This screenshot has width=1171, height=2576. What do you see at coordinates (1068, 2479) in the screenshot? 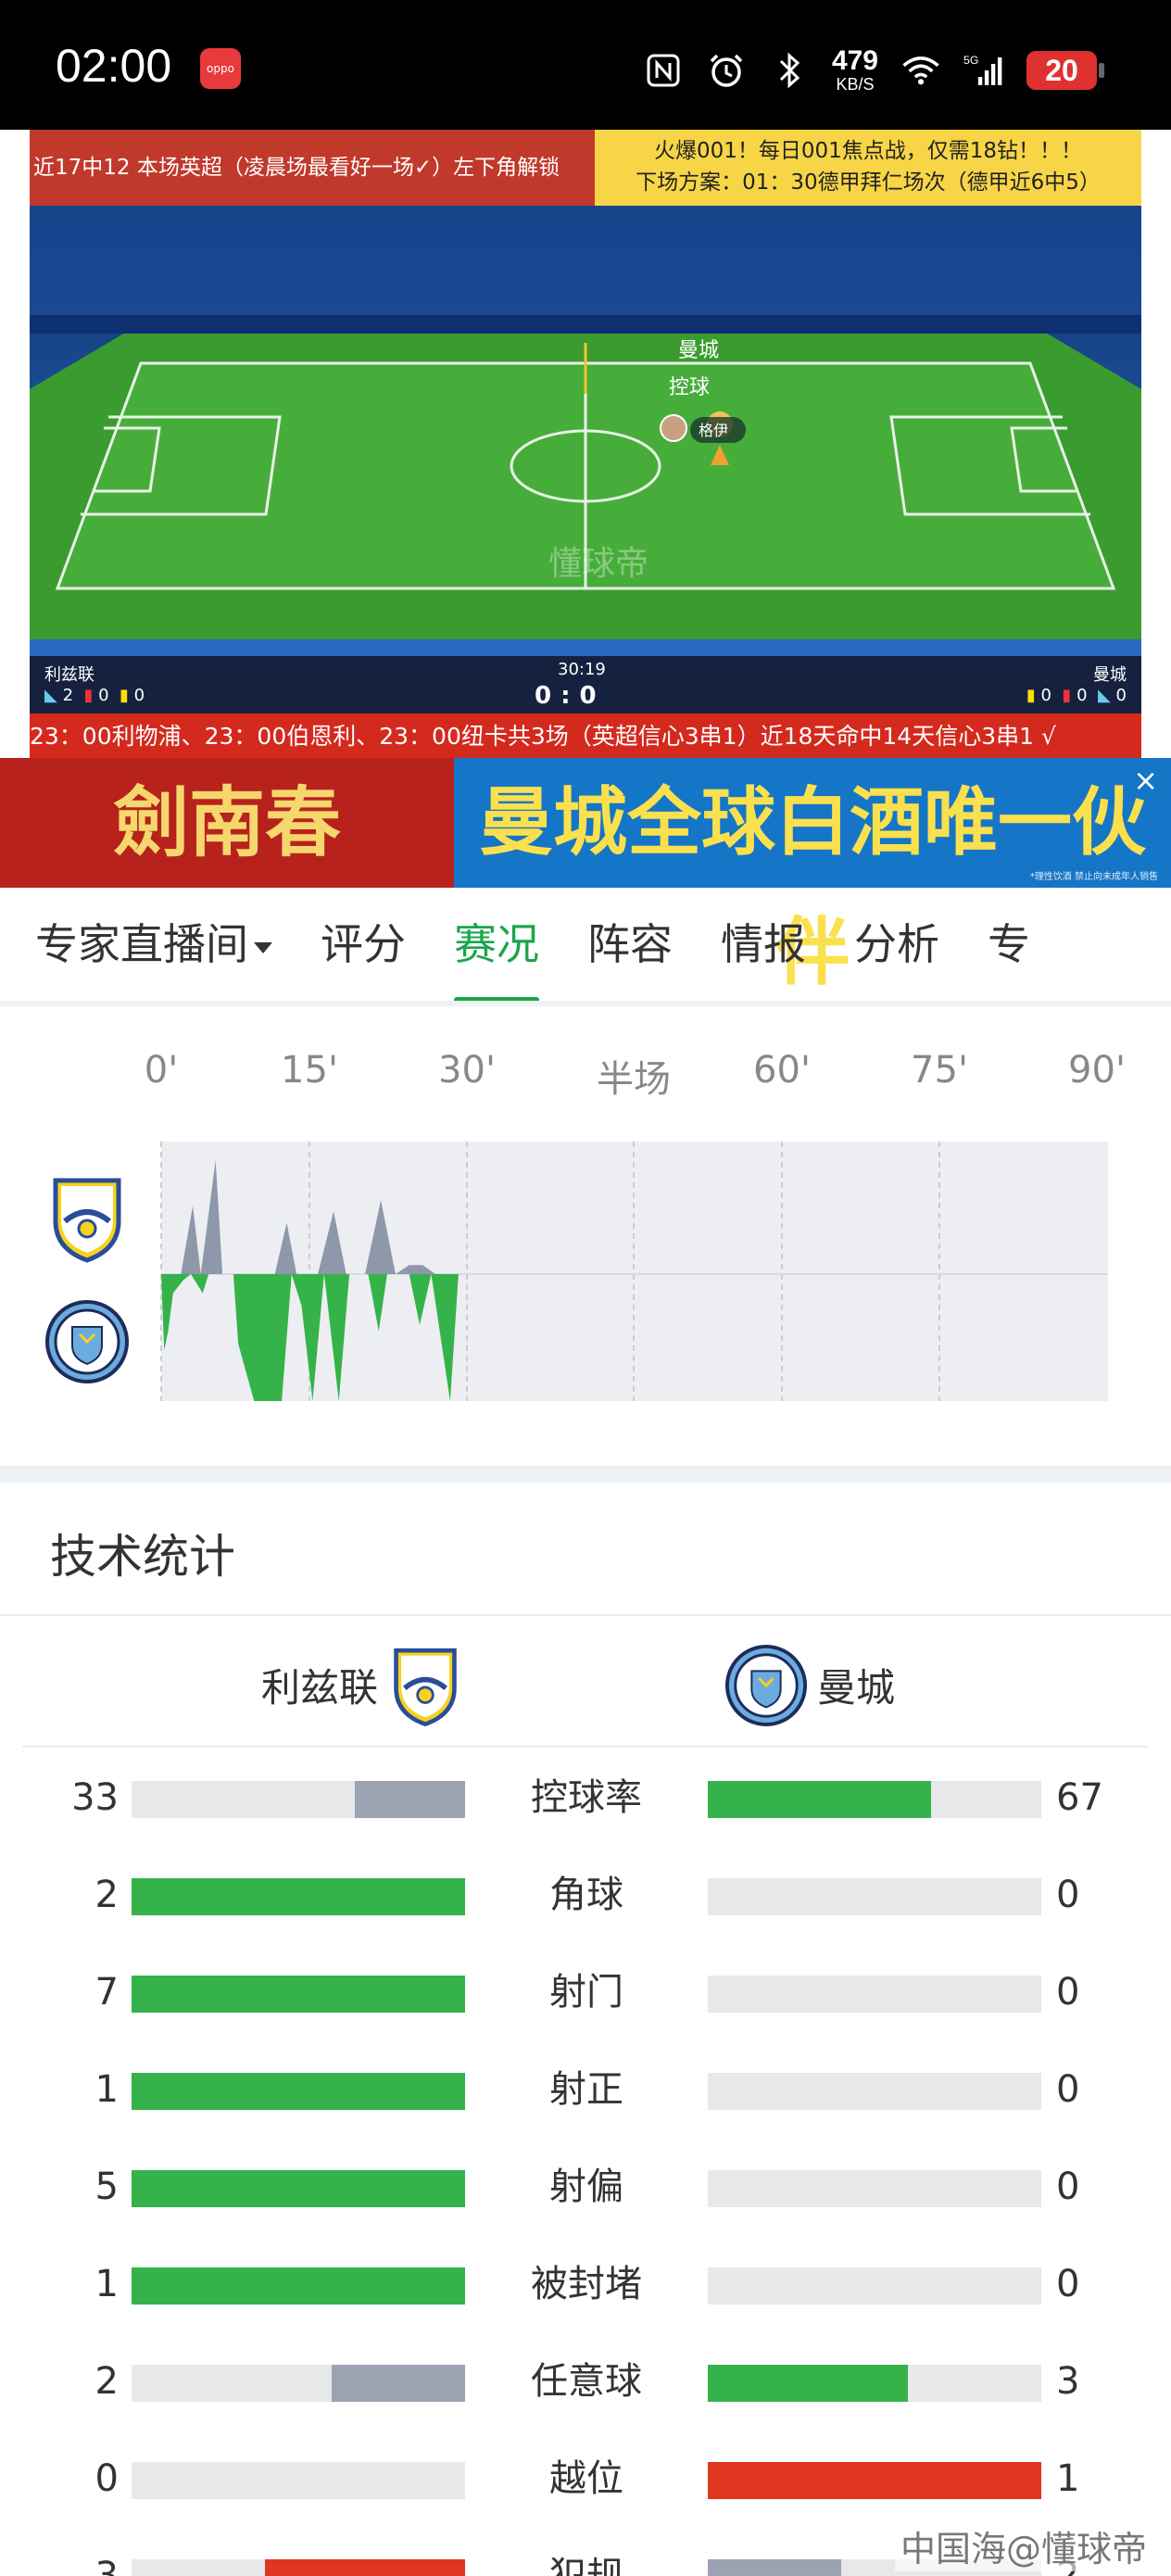
I see `stat-away-value: 1` at bounding box center [1068, 2479].